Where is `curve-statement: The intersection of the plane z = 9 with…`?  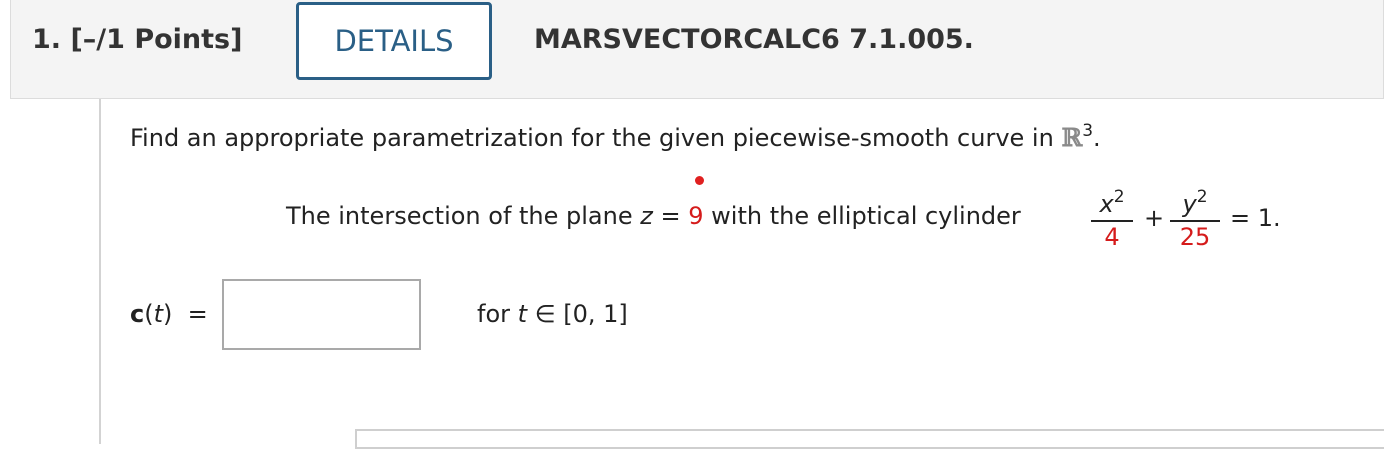
curve-statement: The intersection of the plane z = 9 with… is located at coordinates (653, 216).